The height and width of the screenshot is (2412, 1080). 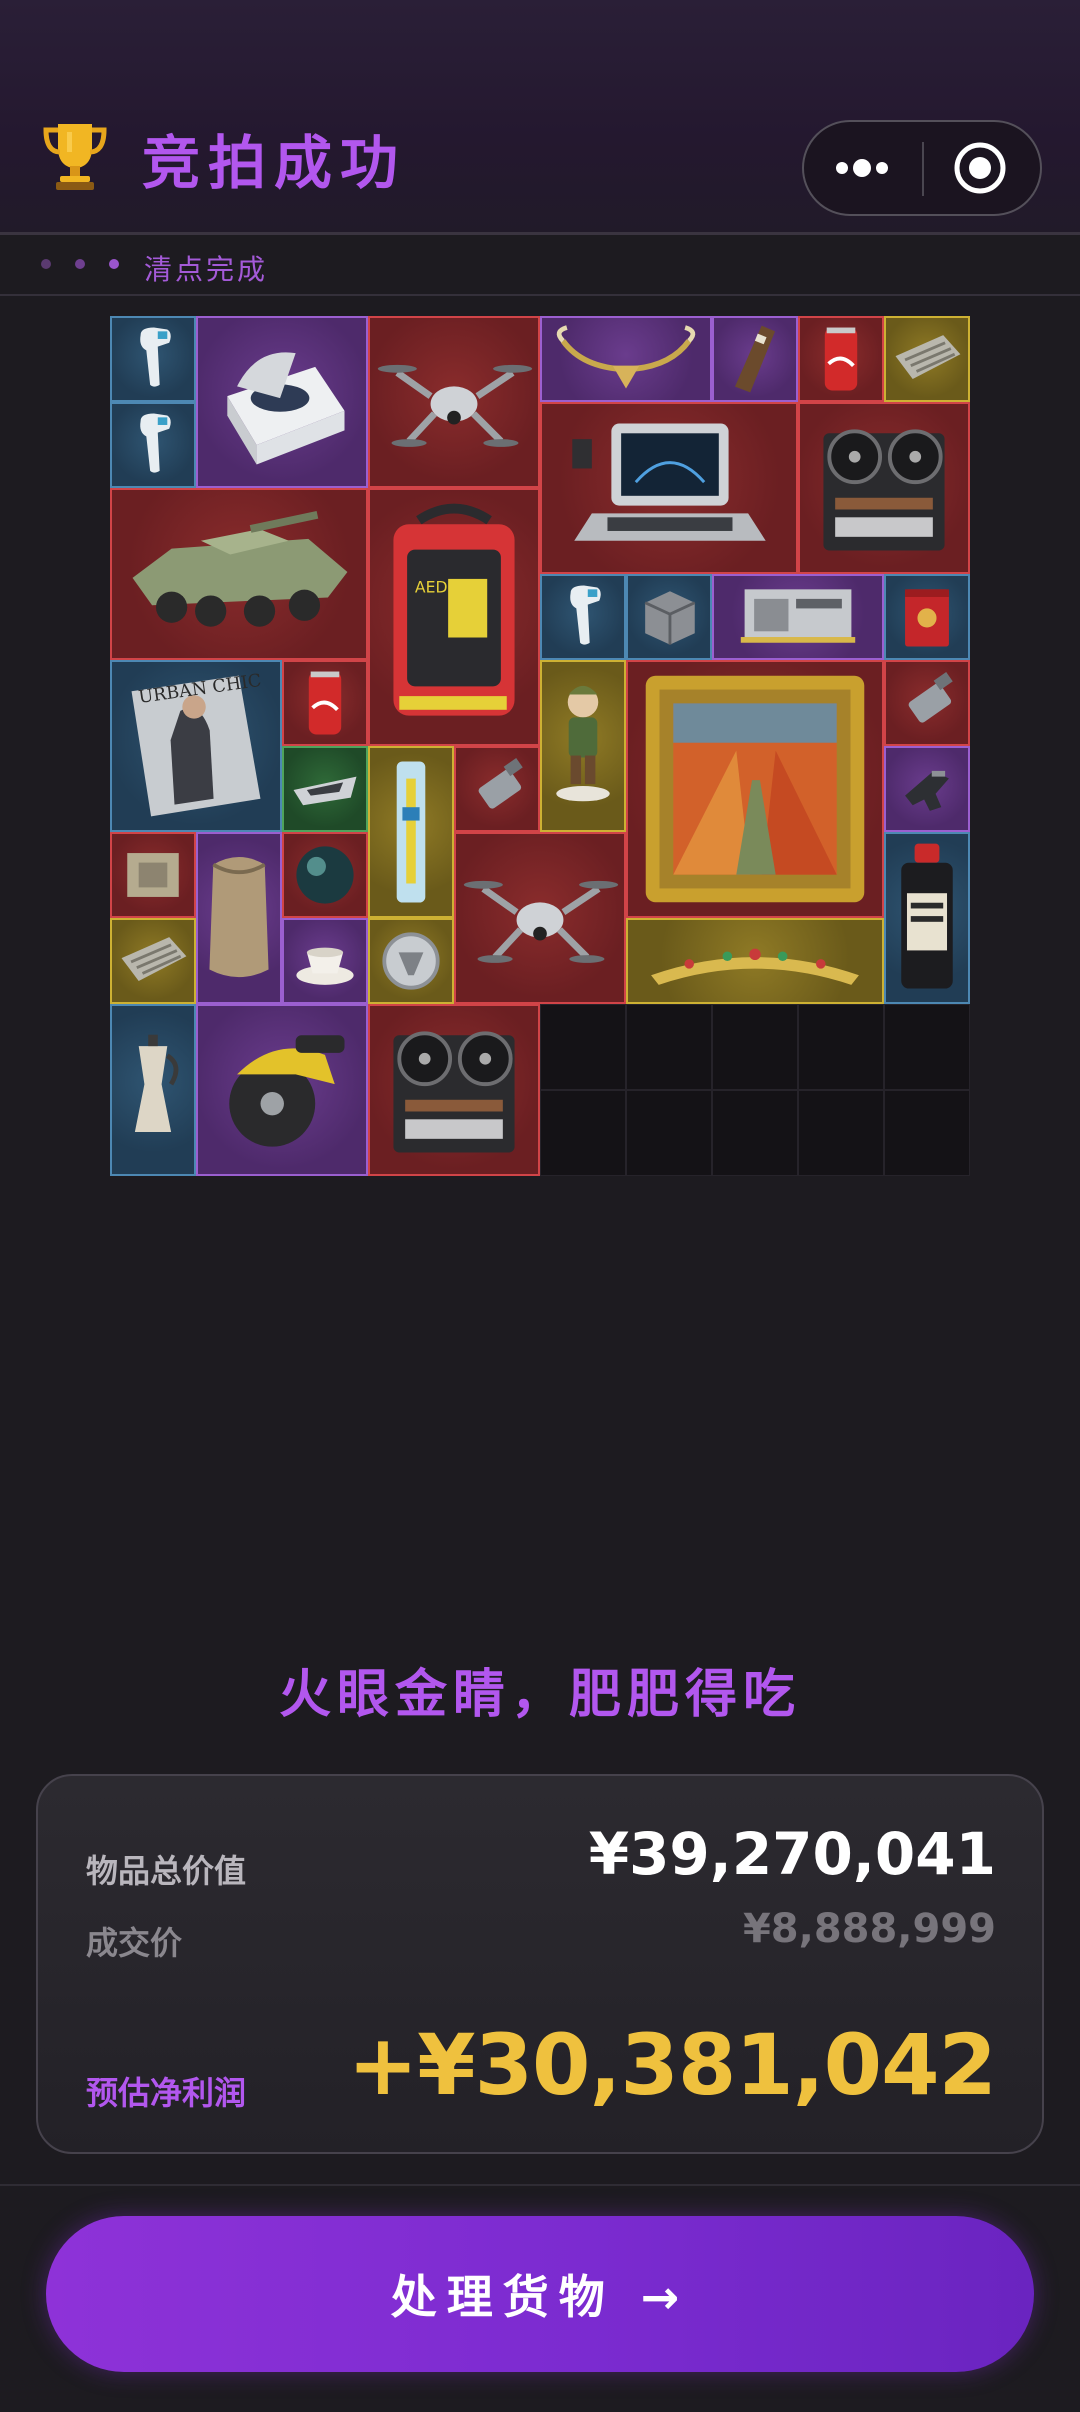 What do you see at coordinates (80, 264) in the screenshot?
I see `progress-dots-icon` at bounding box center [80, 264].